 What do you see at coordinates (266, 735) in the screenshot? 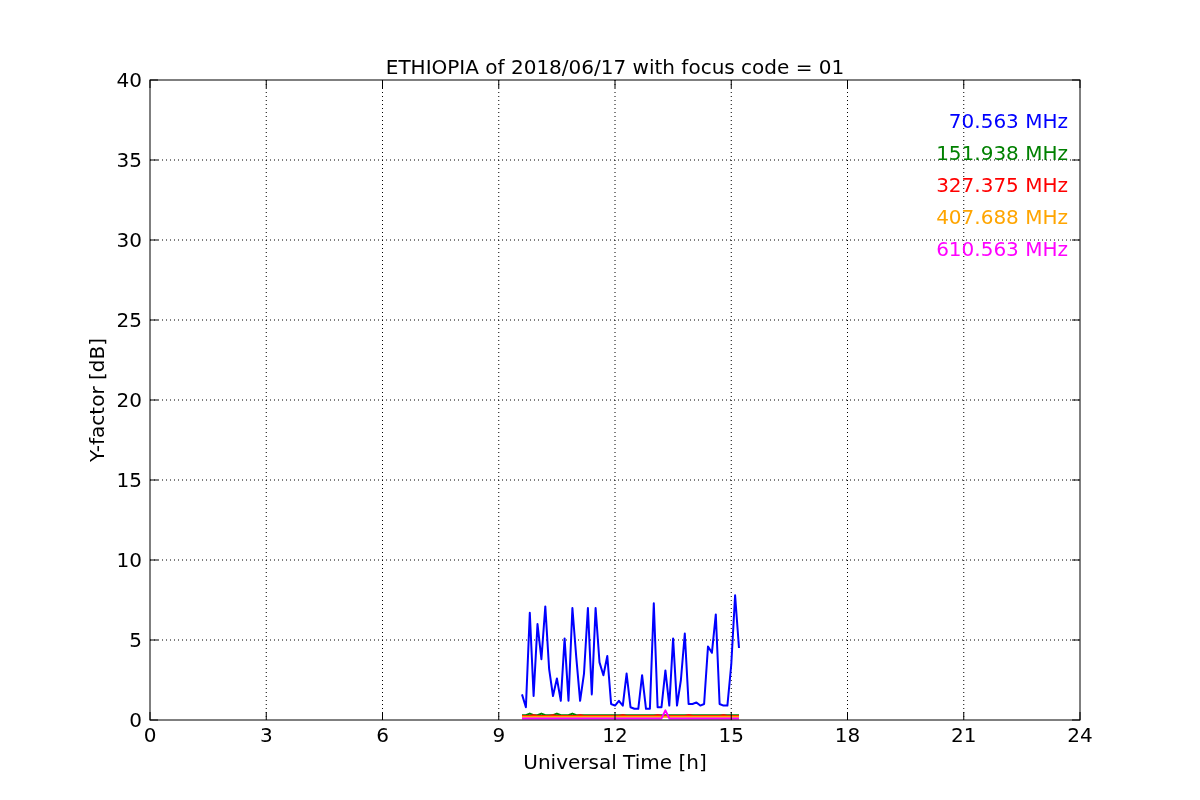
I see `x-tick-label: 3` at bounding box center [266, 735].